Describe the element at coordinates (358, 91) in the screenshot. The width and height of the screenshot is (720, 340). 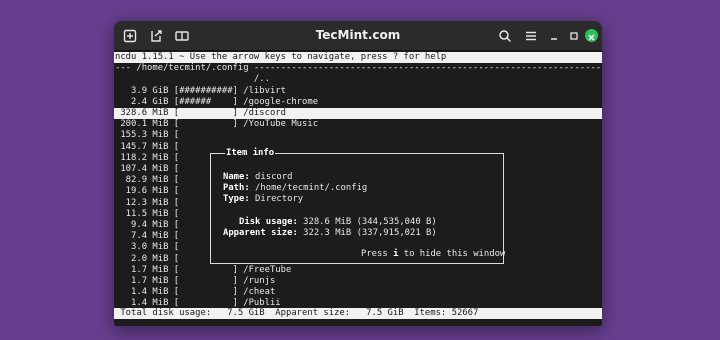
I see `list-item: 3.9 GiB [##########] /libvirt` at that location.